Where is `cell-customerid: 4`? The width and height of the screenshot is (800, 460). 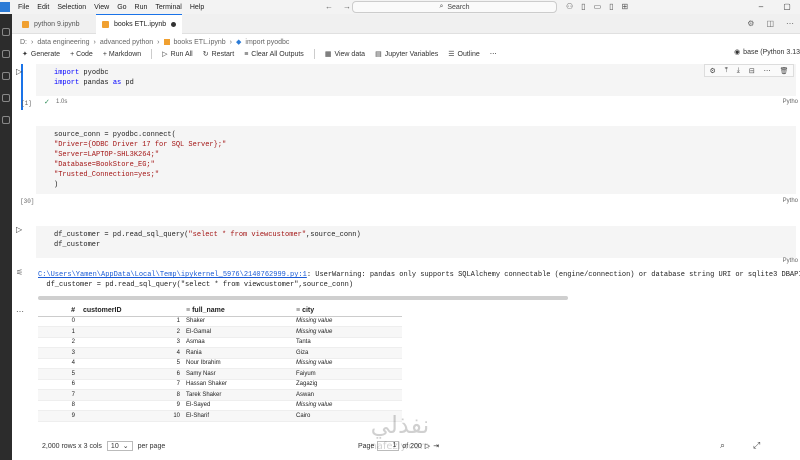 cell-customerid: 4 is located at coordinates (130, 353).